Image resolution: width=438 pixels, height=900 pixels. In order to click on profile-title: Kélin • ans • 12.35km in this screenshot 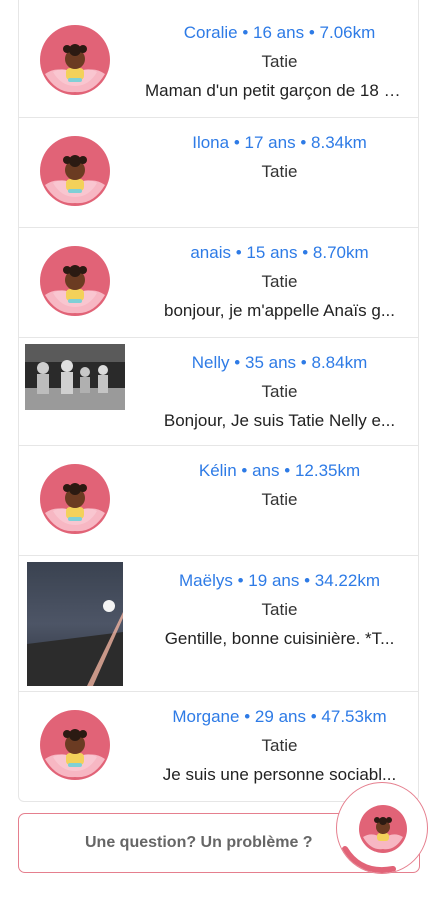, I will do `click(279, 470)`.